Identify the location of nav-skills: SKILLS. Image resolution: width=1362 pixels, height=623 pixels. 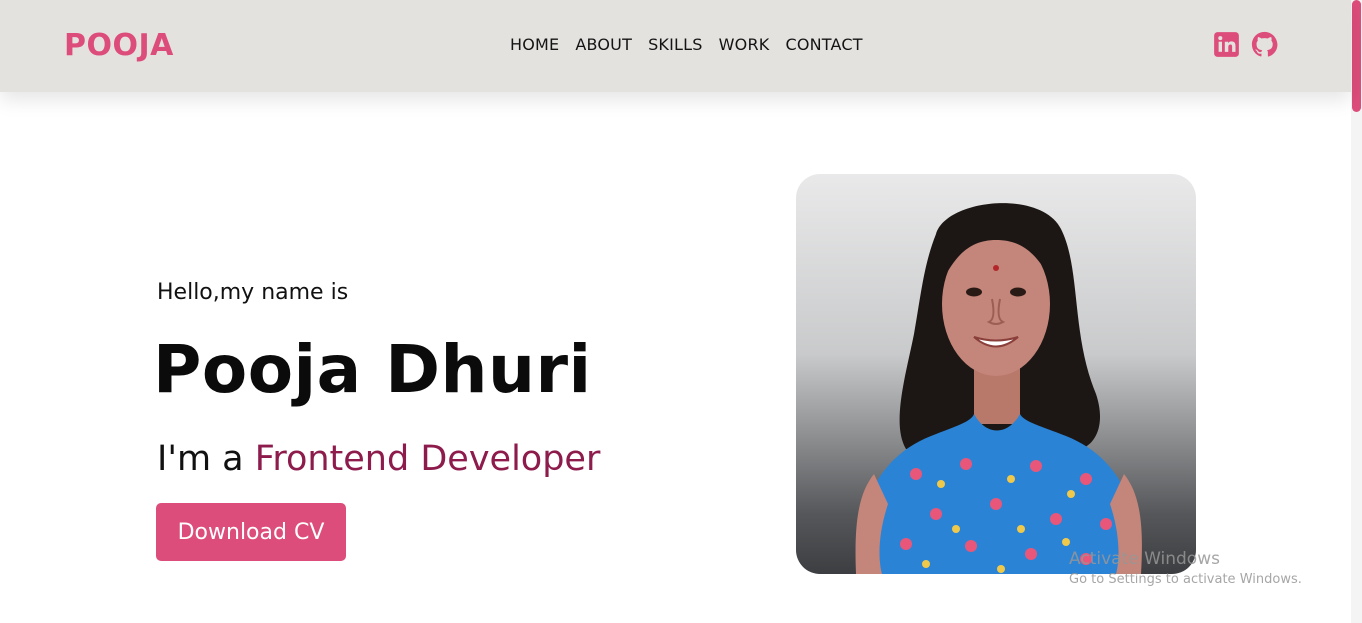
(675, 45).